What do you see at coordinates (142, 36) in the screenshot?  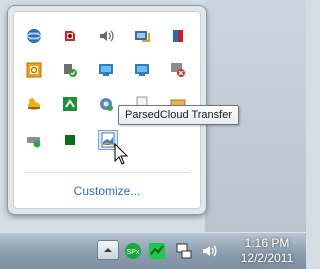 I see `network-tray-icon` at bounding box center [142, 36].